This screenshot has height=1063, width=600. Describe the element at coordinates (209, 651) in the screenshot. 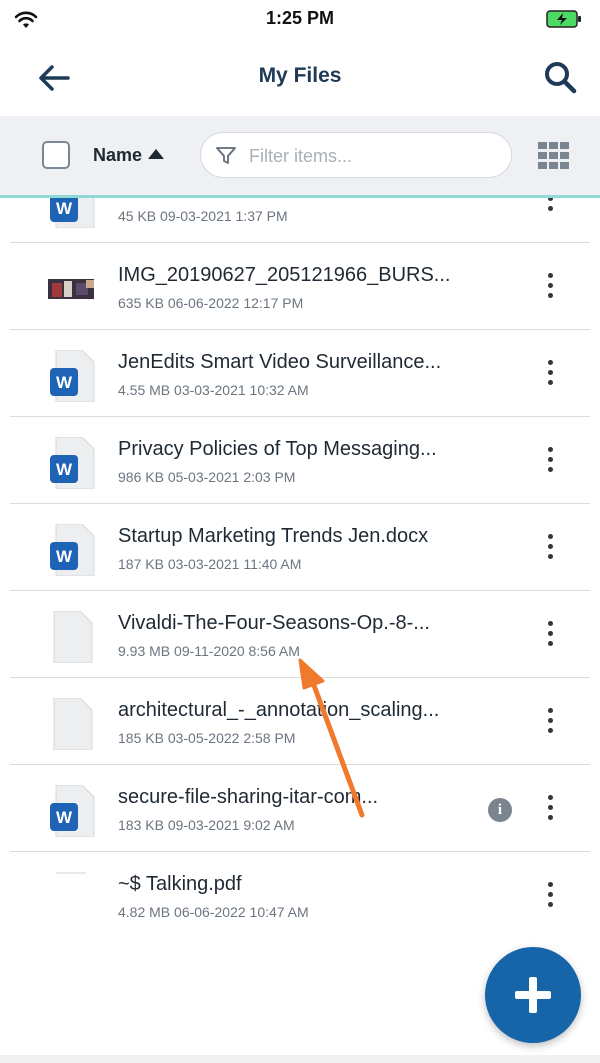

I see `file-meta: 9.93 MB 09-11-2020 8:56 AM` at that location.